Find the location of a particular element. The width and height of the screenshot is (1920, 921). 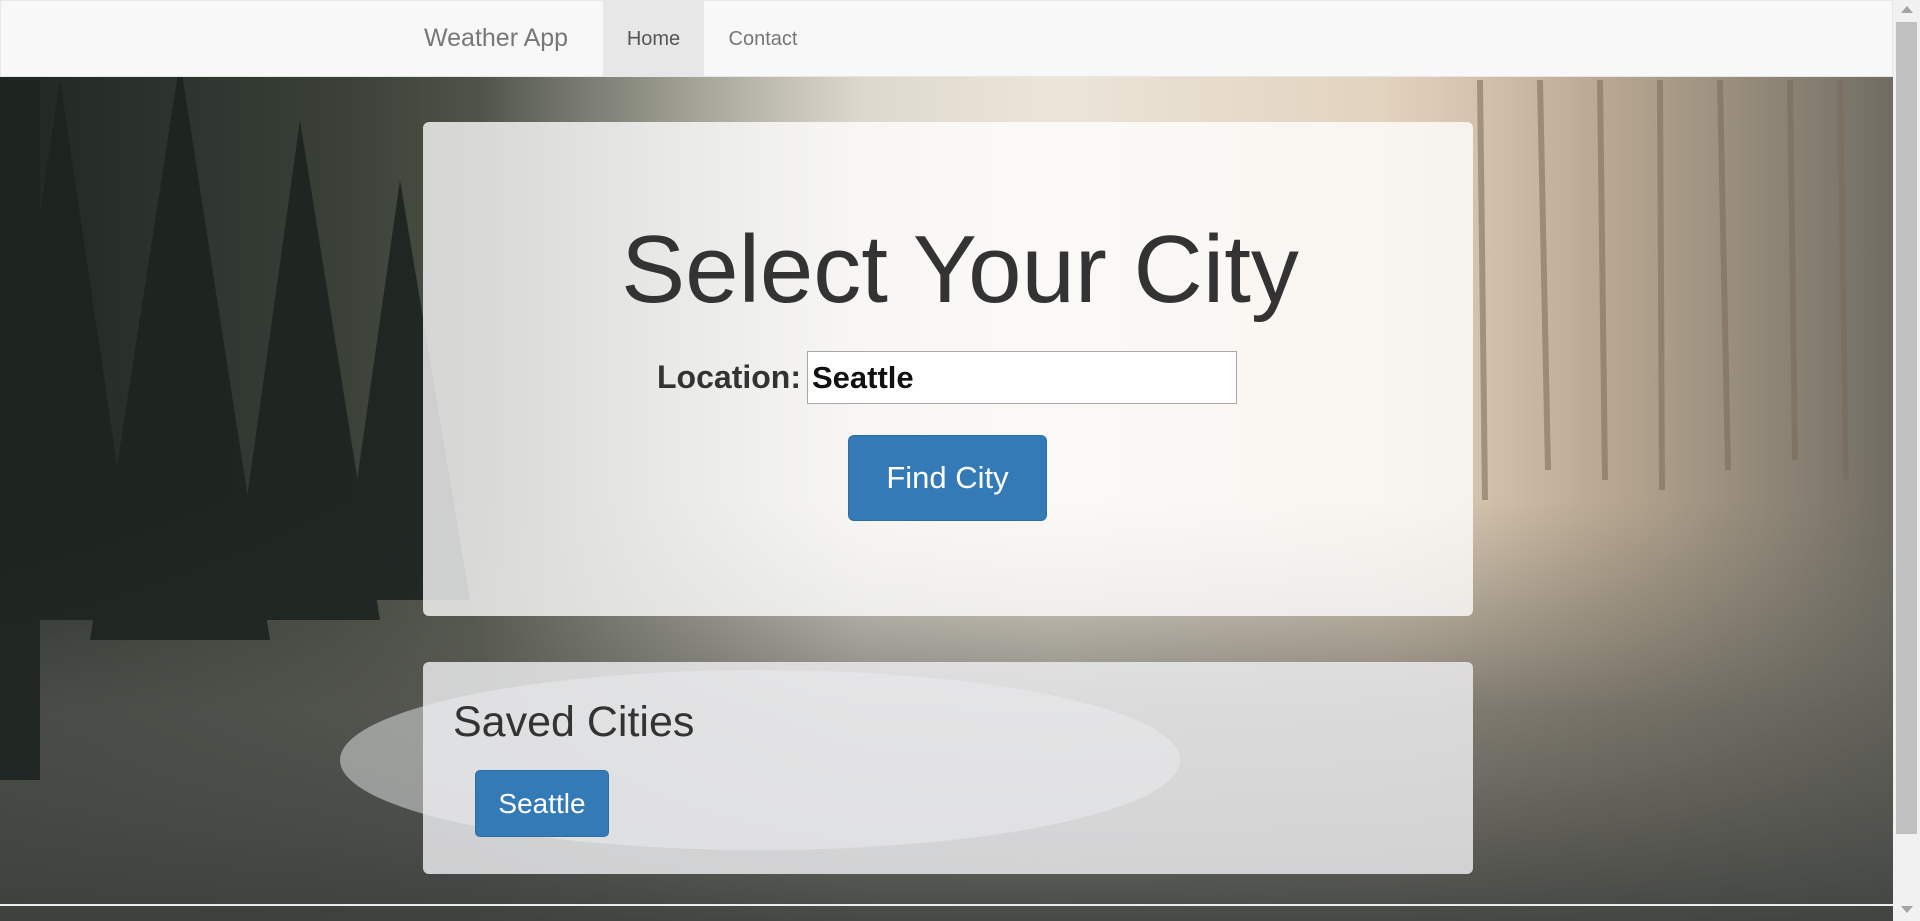

saved-cities-title: Saved Cities is located at coordinates (574, 722).